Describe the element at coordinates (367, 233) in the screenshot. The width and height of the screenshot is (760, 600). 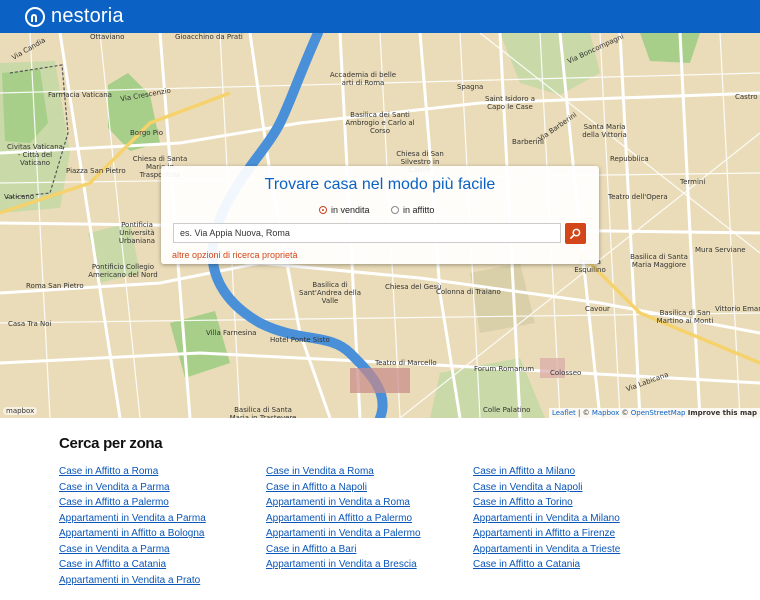
I see `location-search-input` at that location.